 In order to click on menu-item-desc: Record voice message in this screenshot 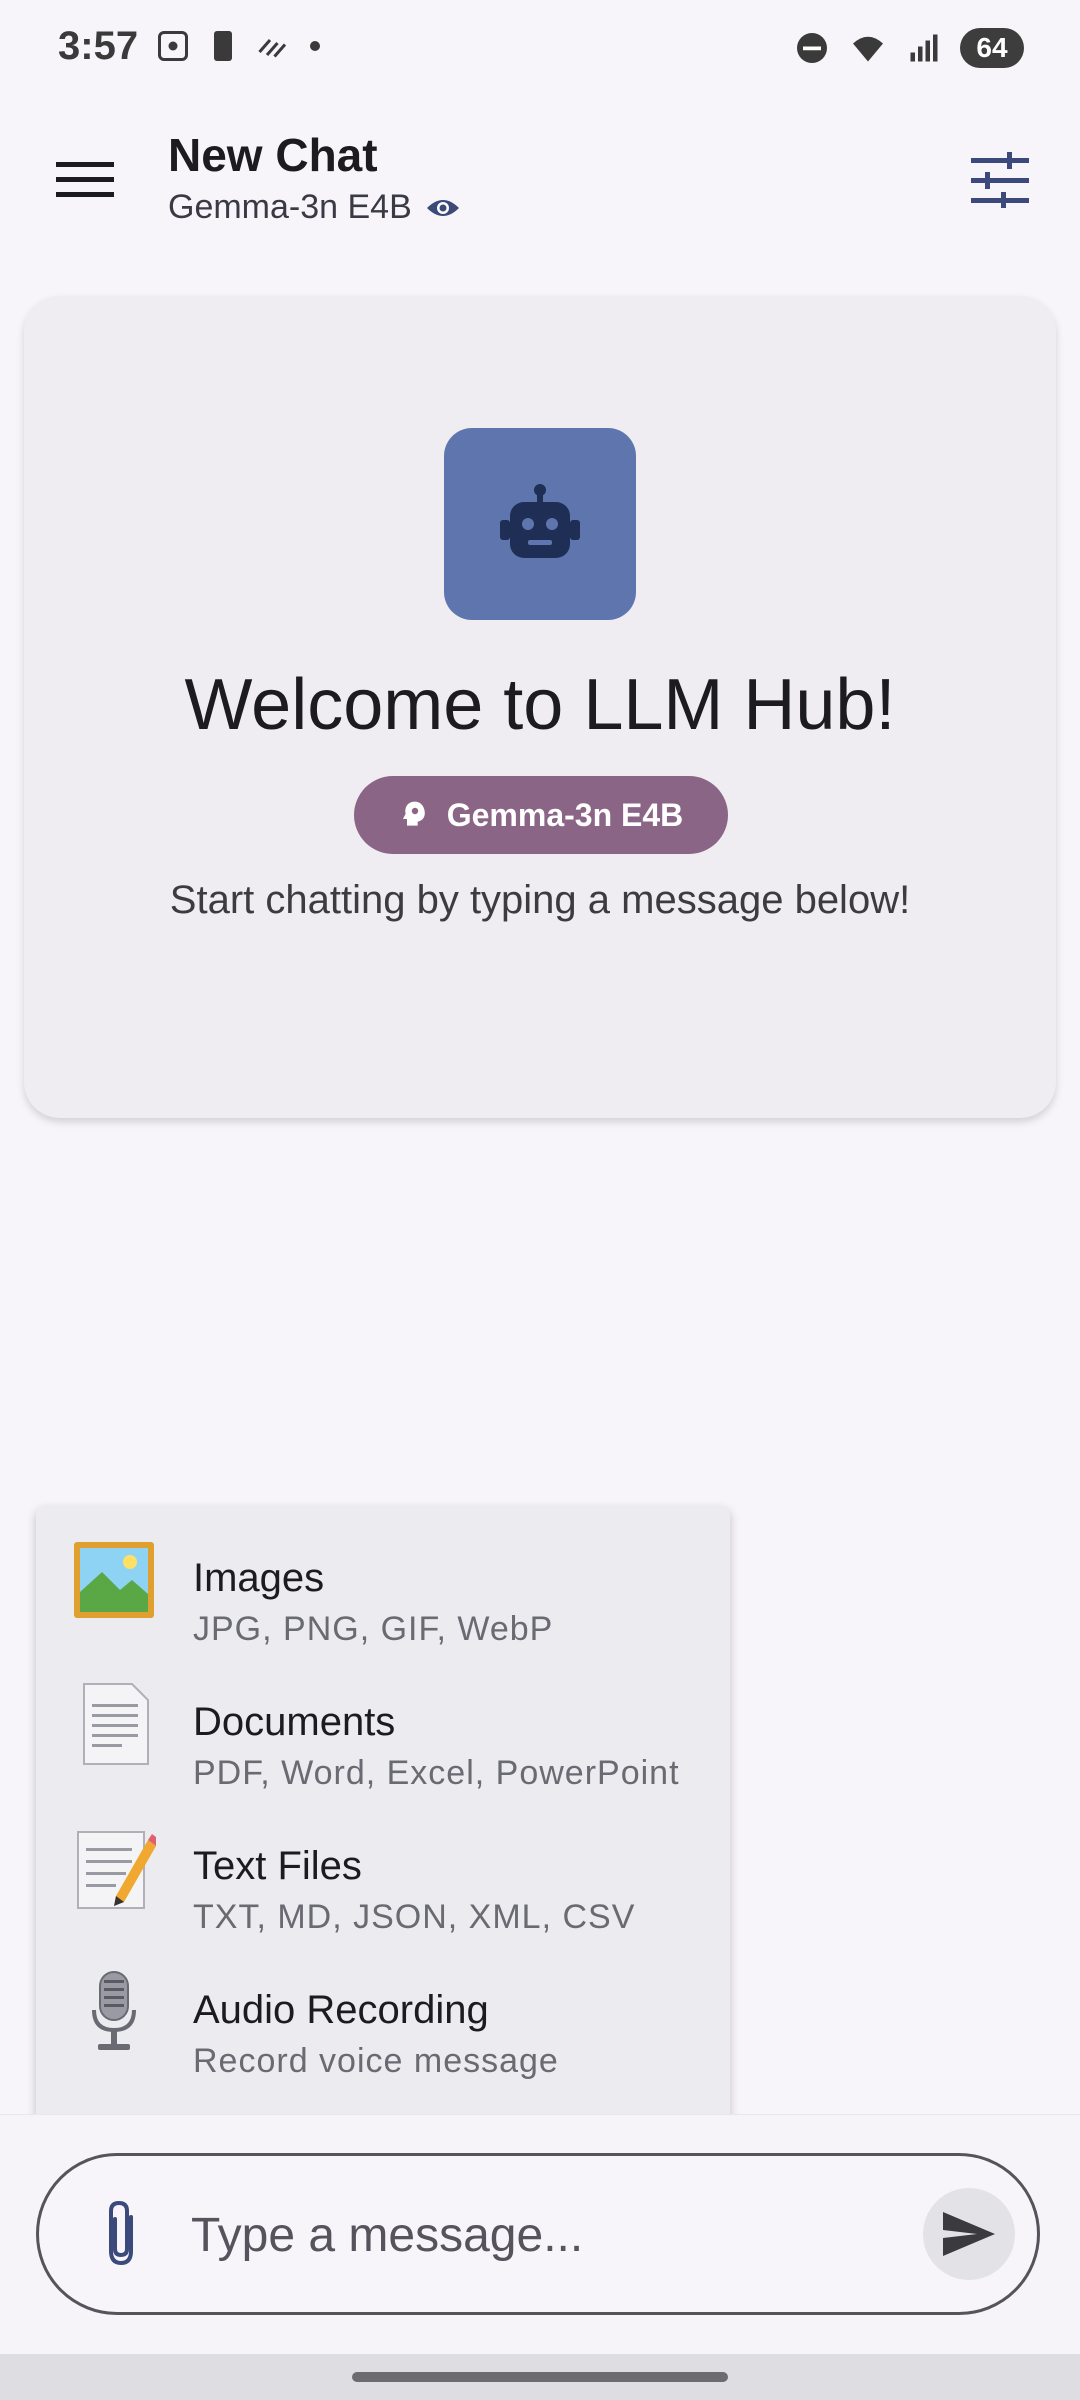, I will do `click(376, 2061)`.